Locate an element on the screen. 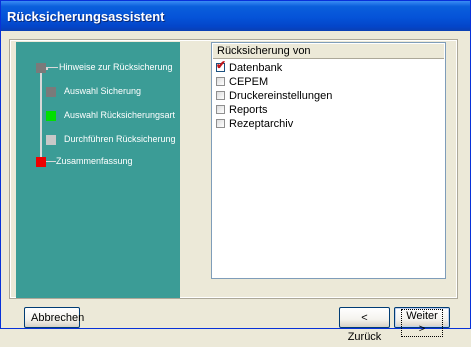 The width and height of the screenshot is (471, 347). checkbox-cepem is located at coordinates (220, 81).